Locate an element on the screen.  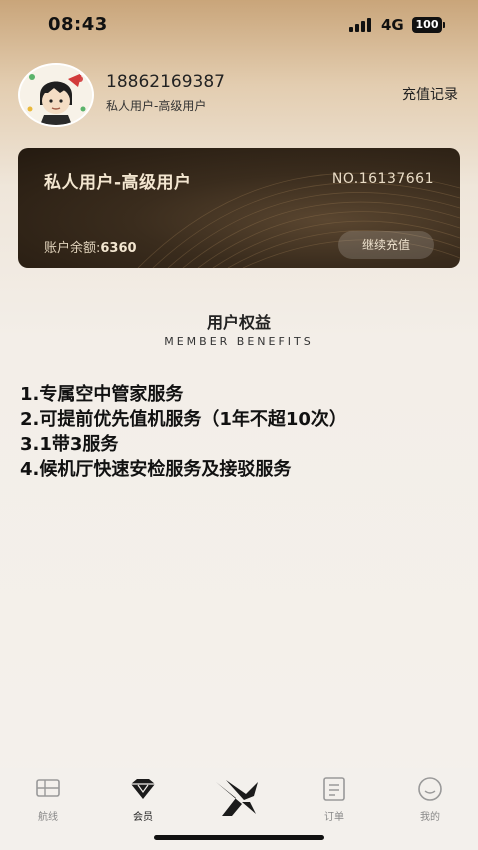
balance-label: 账户余额: is located at coordinates (72, 248).